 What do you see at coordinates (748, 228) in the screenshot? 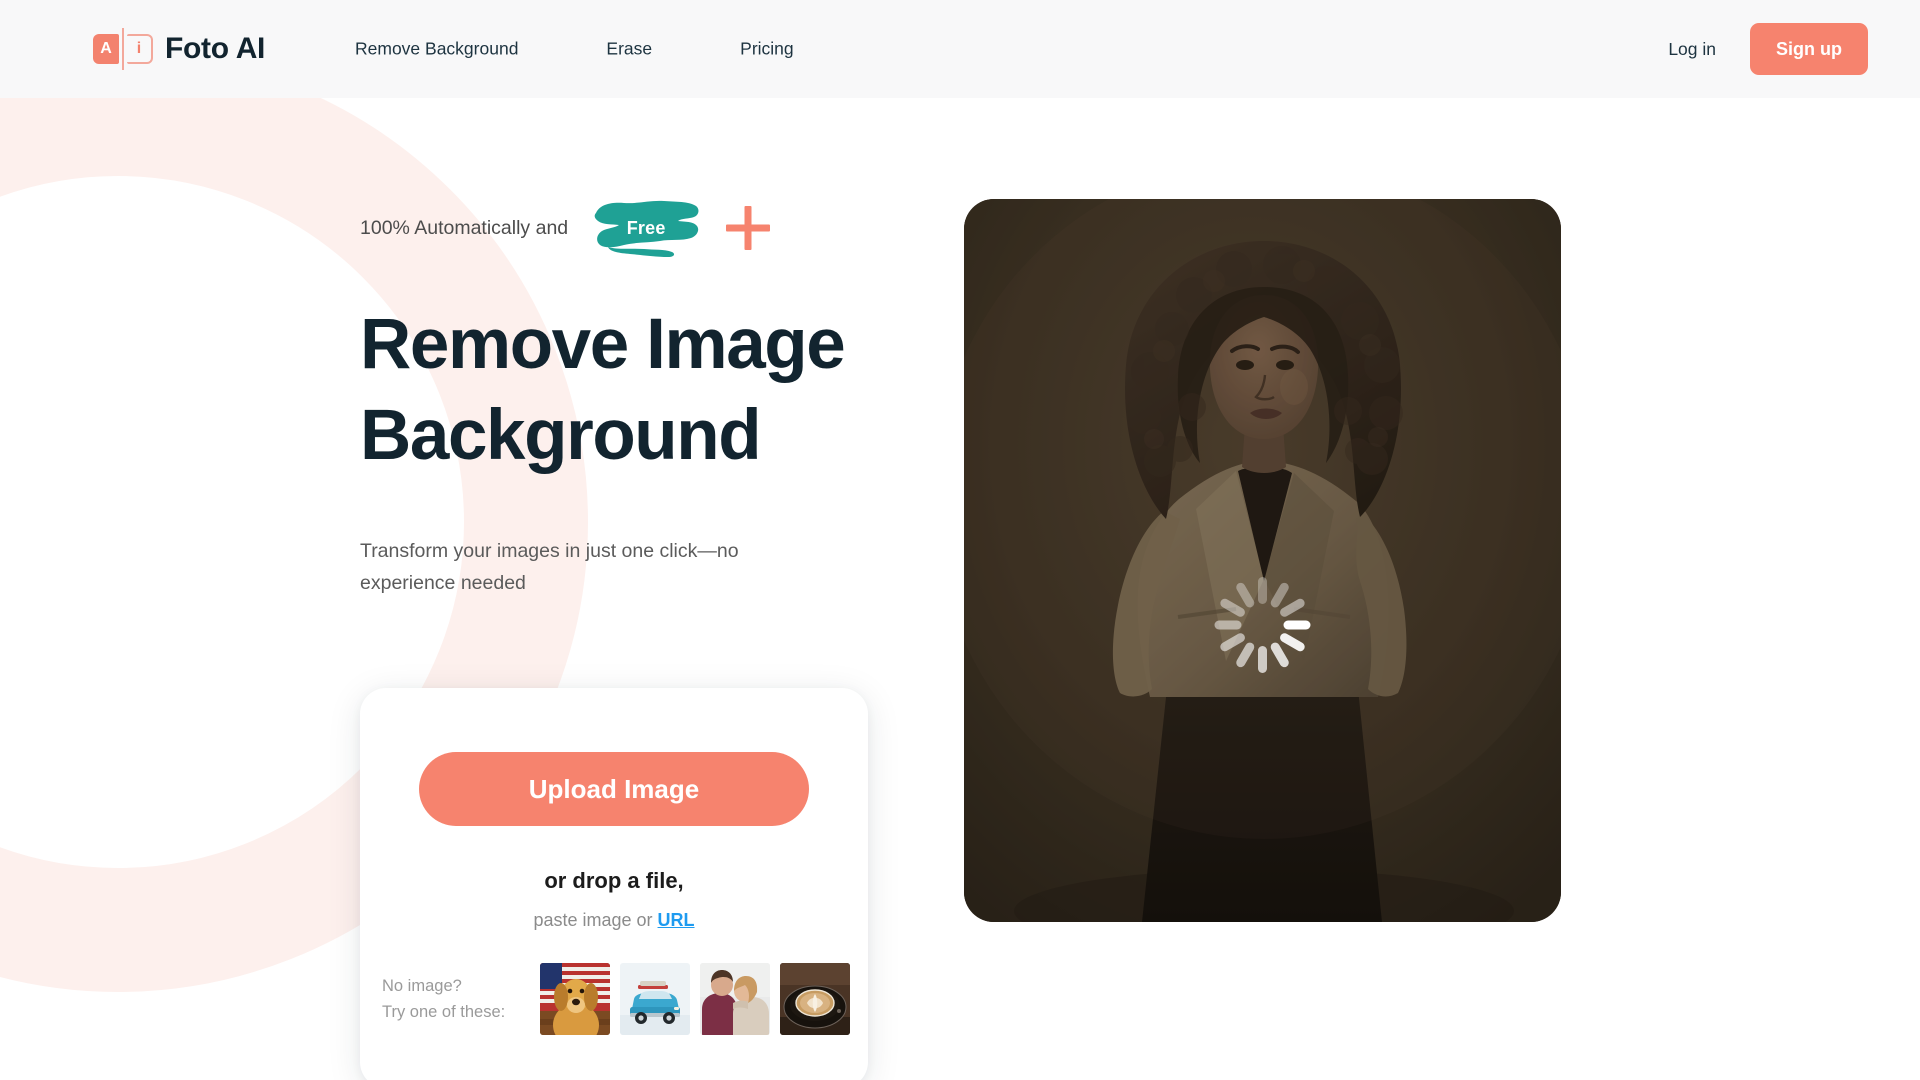
I see `plus-icon` at bounding box center [748, 228].